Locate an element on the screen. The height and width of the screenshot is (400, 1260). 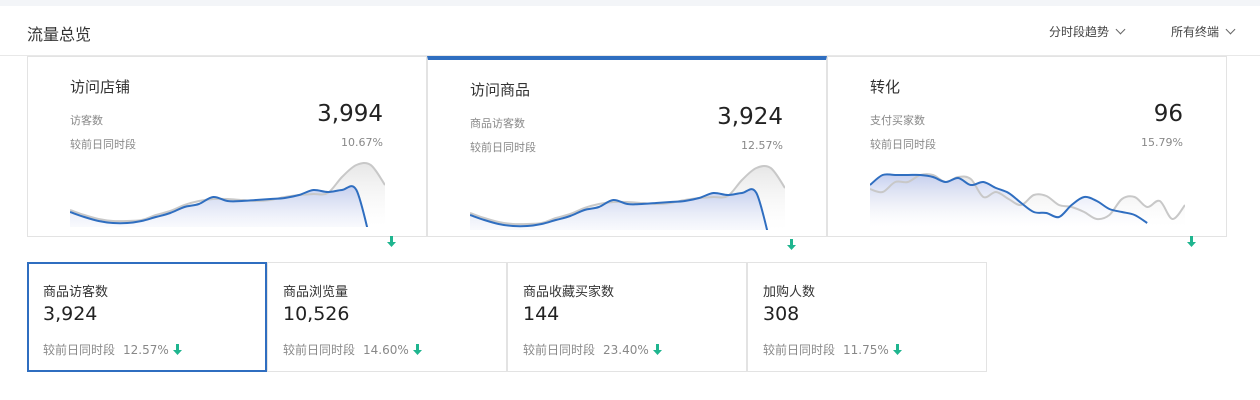
card-title: 访问商品 is located at coordinates (500, 90).